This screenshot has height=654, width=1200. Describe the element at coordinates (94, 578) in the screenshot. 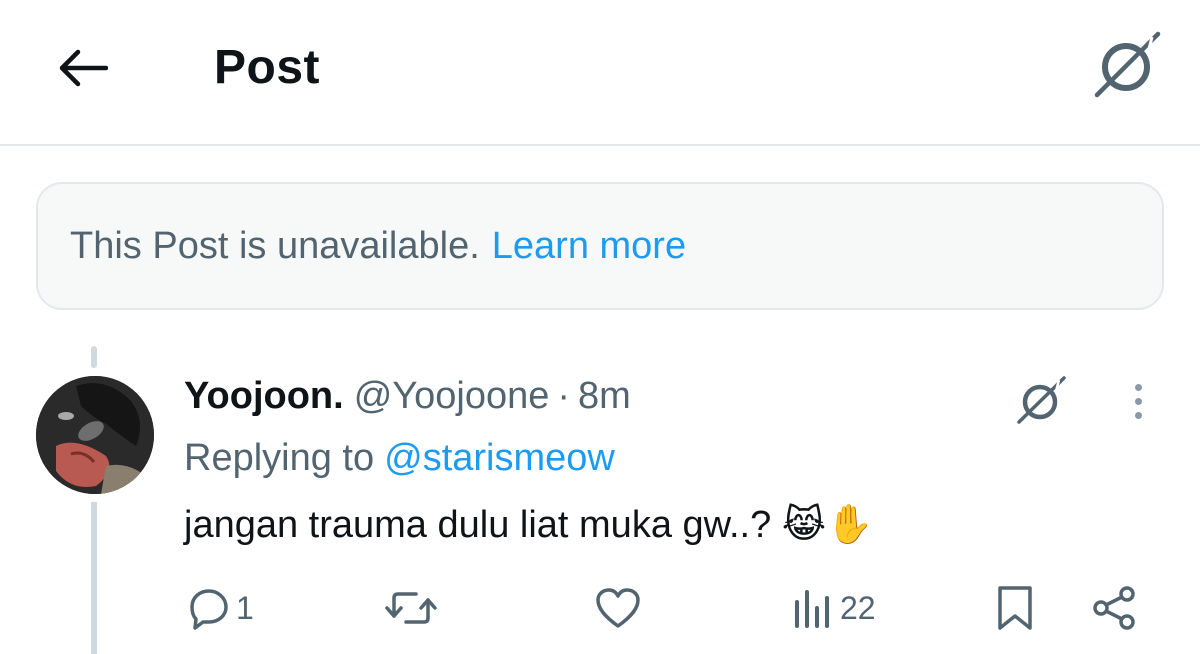

I see `thread-line-bottom` at that location.